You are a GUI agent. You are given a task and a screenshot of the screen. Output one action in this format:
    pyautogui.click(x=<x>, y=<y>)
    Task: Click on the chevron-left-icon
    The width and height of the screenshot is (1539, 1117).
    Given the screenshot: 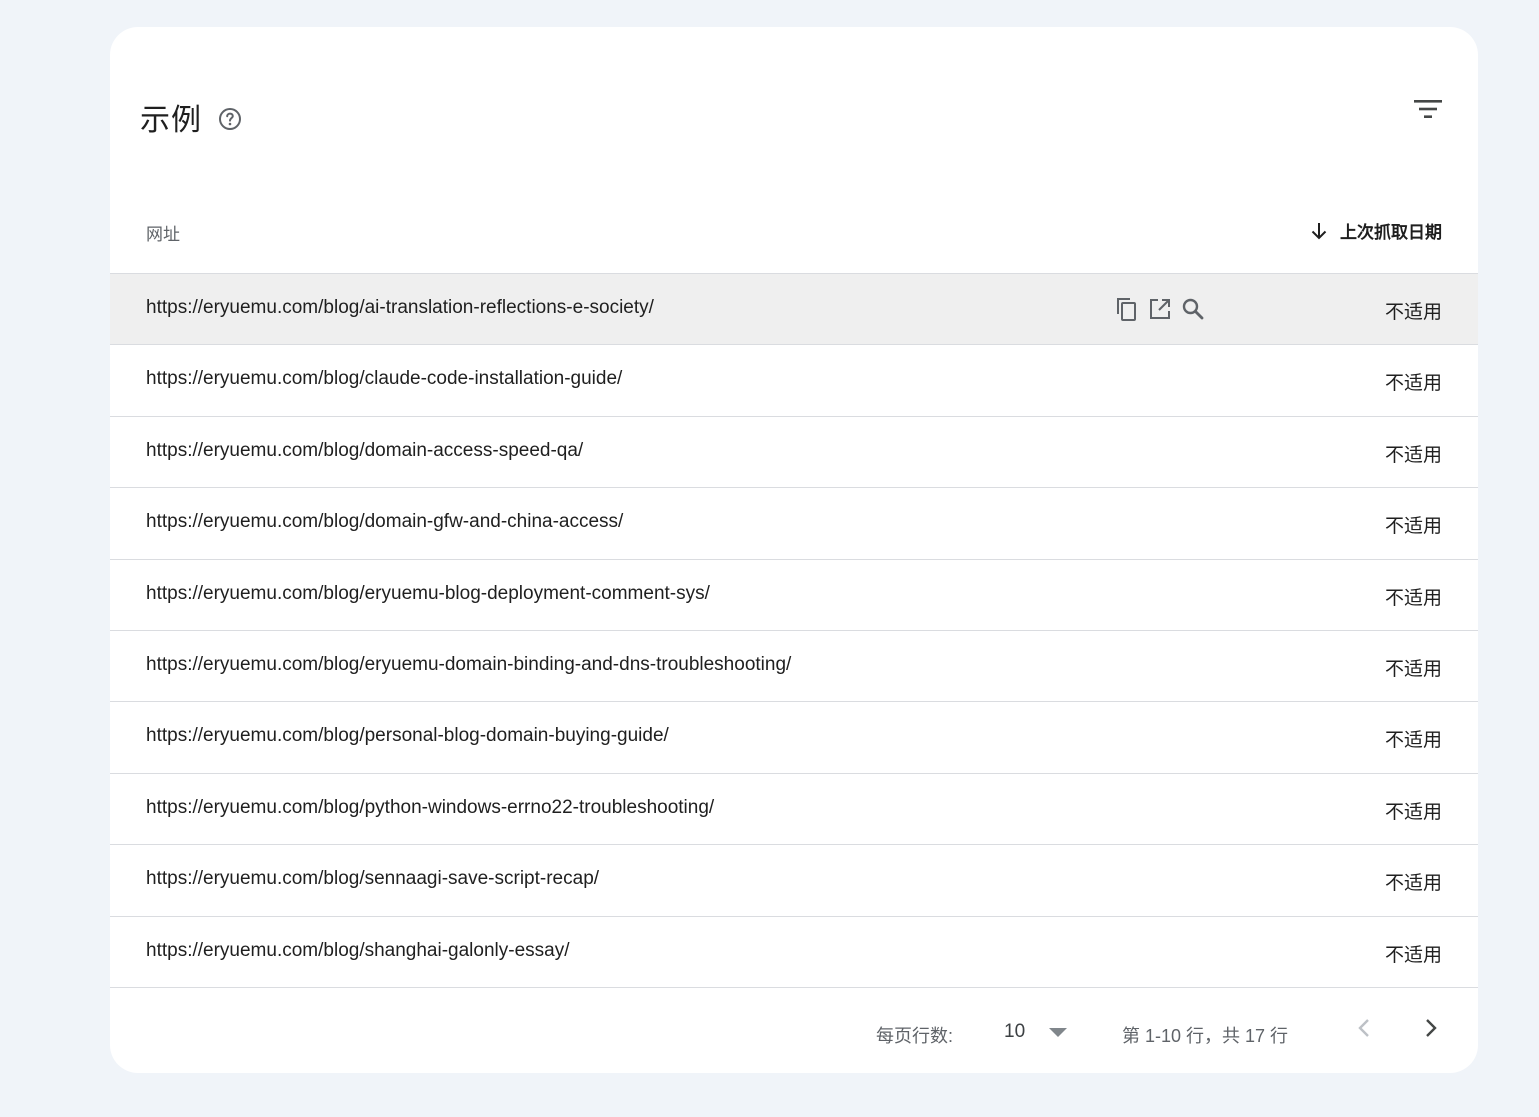 What is the action you would take?
    pyautogui.click(x=1365, y=1030)
    